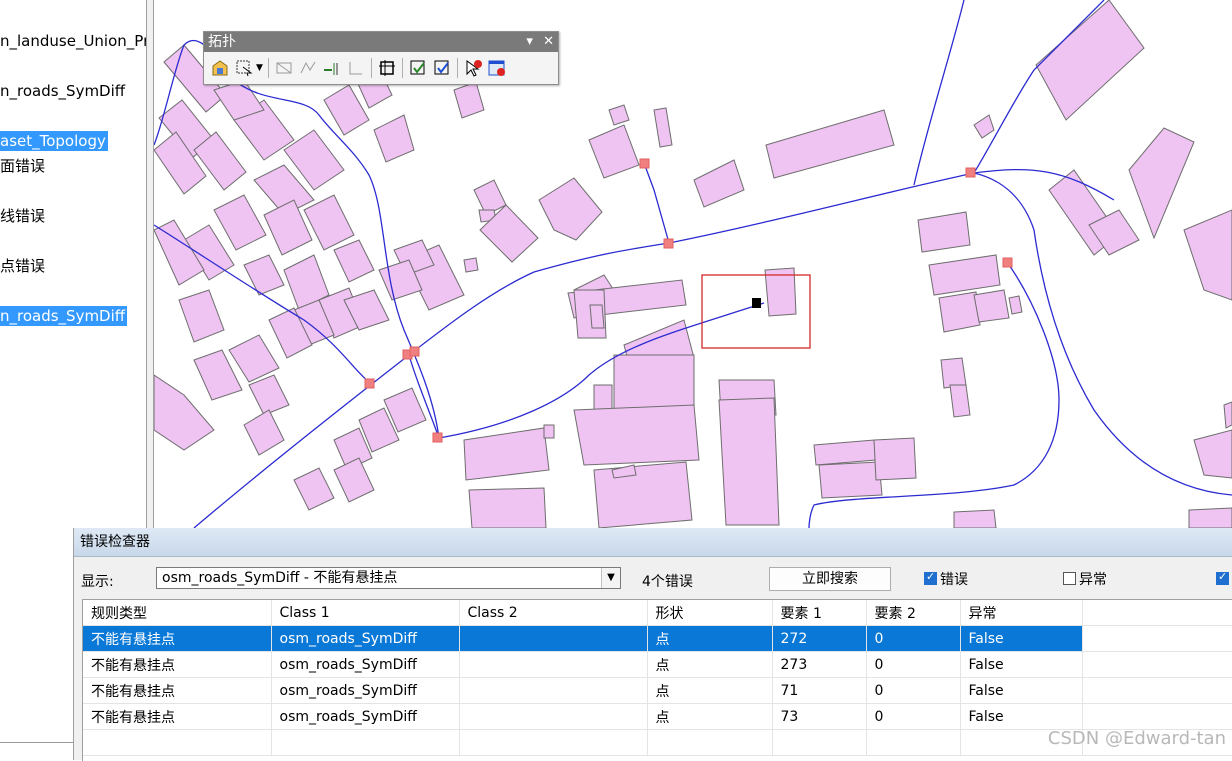 The width and height of the screenshot is (1232, 761). What do you see at coordinates (73, 41) in the screenshot?
I see `toc-layer-landuse: n_landuse_Union_Pro` at bounding box center [73, 41].